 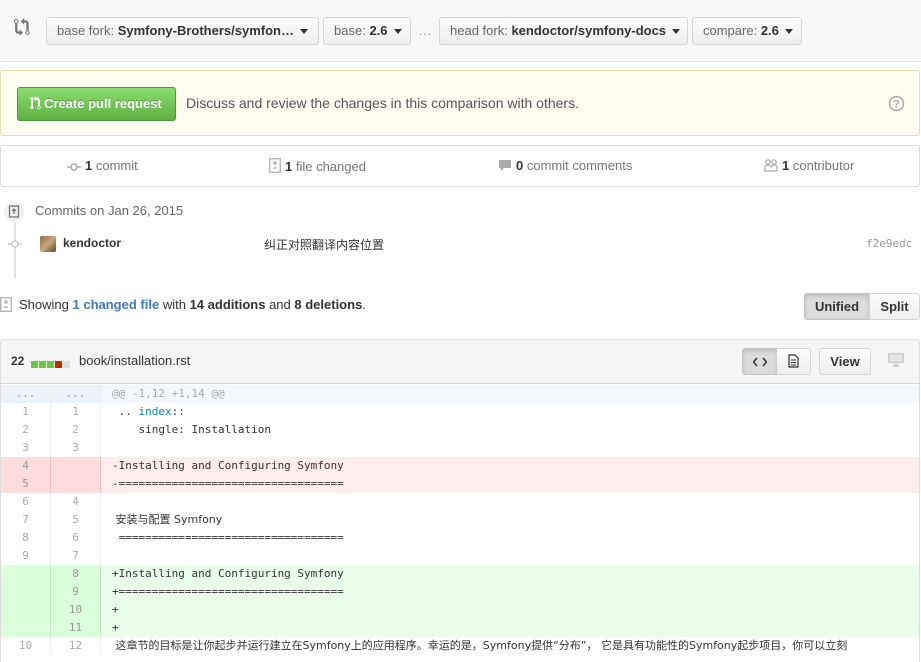 I want to click on changed-files-link: 1 changed file, so click(x=116, y=304).